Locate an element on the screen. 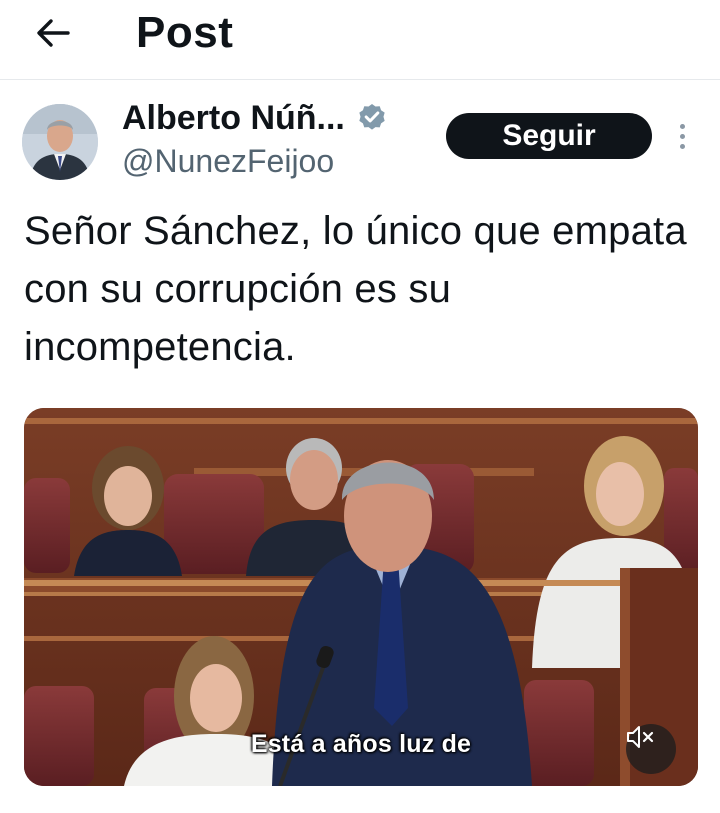  page-title: Post is located at coordinates (185, 32).